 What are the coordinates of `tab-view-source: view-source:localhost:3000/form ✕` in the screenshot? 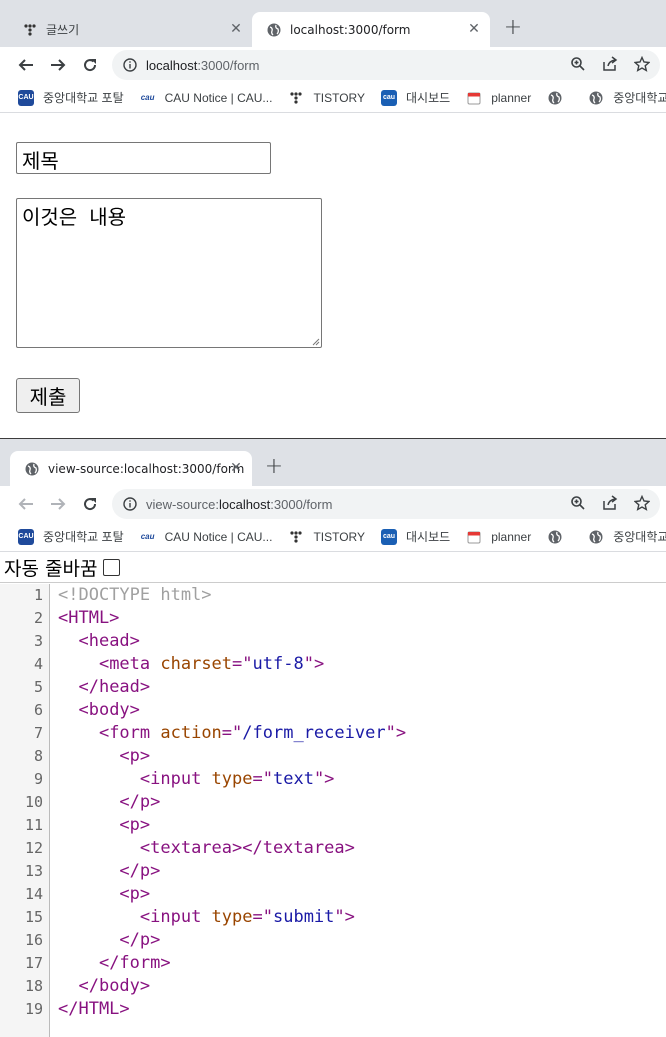 It's located at (131, 468).